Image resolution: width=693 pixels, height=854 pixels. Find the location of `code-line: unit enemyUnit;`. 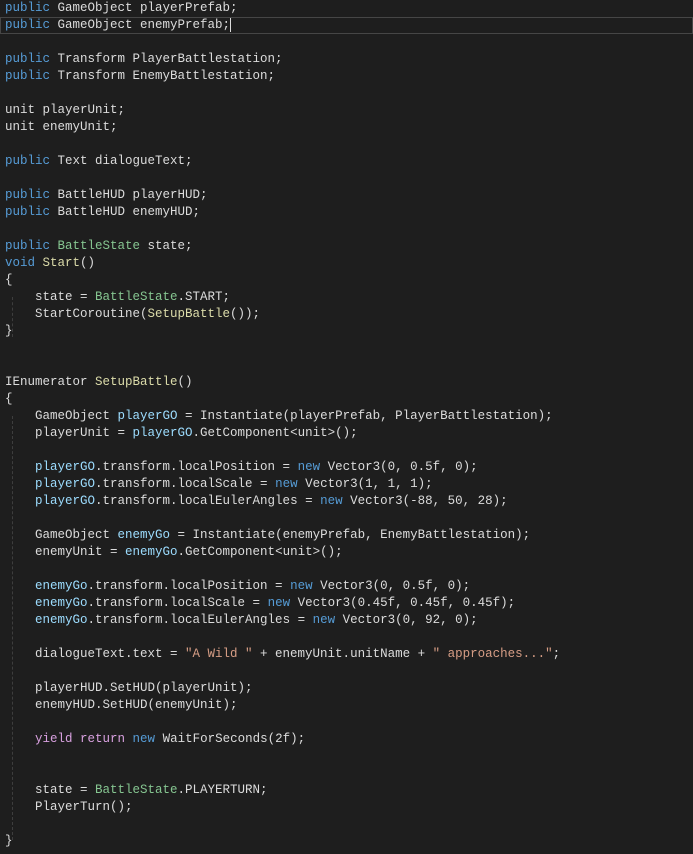

code-line: unit enemyUnit; is located at coordinates (346, 127).